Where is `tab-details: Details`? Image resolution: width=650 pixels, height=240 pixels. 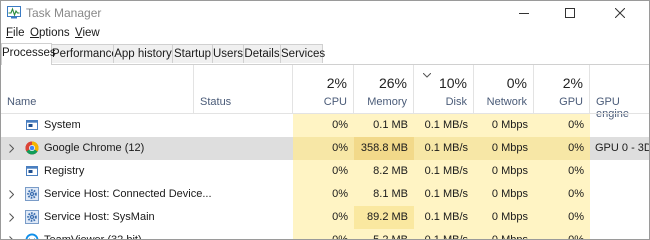 tab-details: Details is located at coordinates (262, 53).